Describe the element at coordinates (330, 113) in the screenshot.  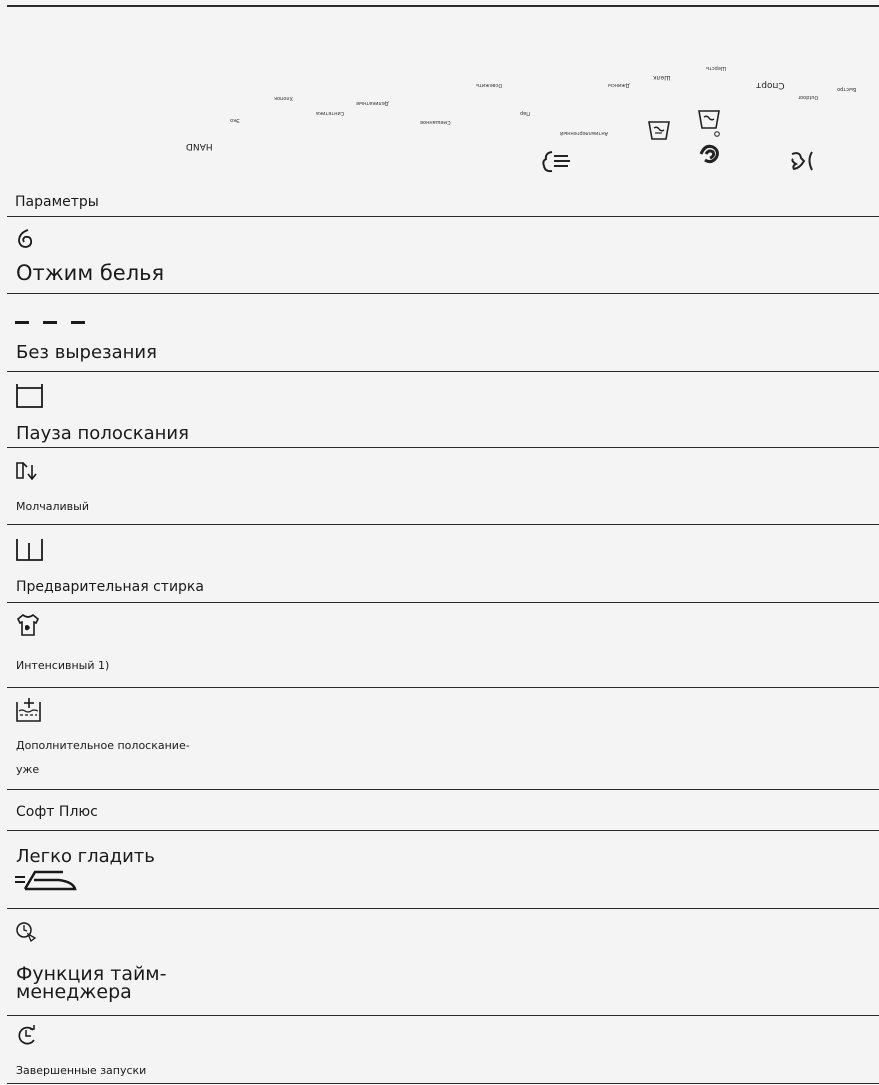
I see `program-label-synthetic: Синтетика` at that location.